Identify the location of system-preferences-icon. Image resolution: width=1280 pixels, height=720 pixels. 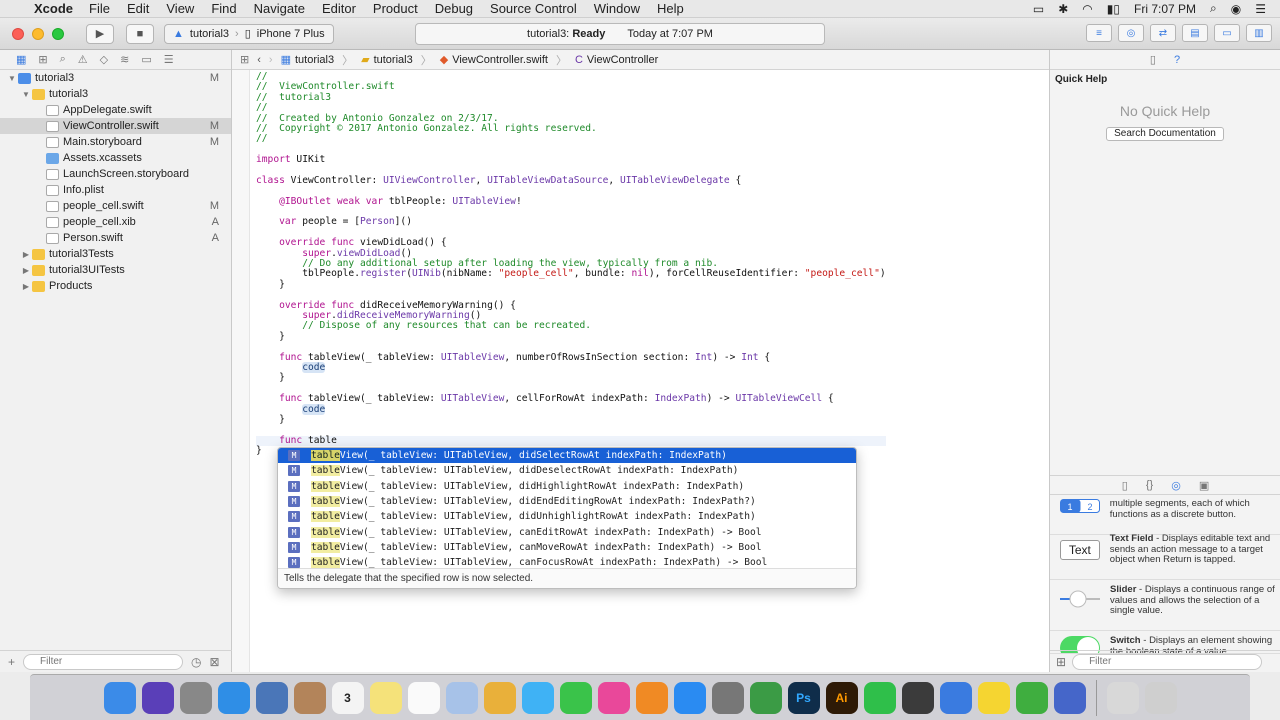
(727, 697).